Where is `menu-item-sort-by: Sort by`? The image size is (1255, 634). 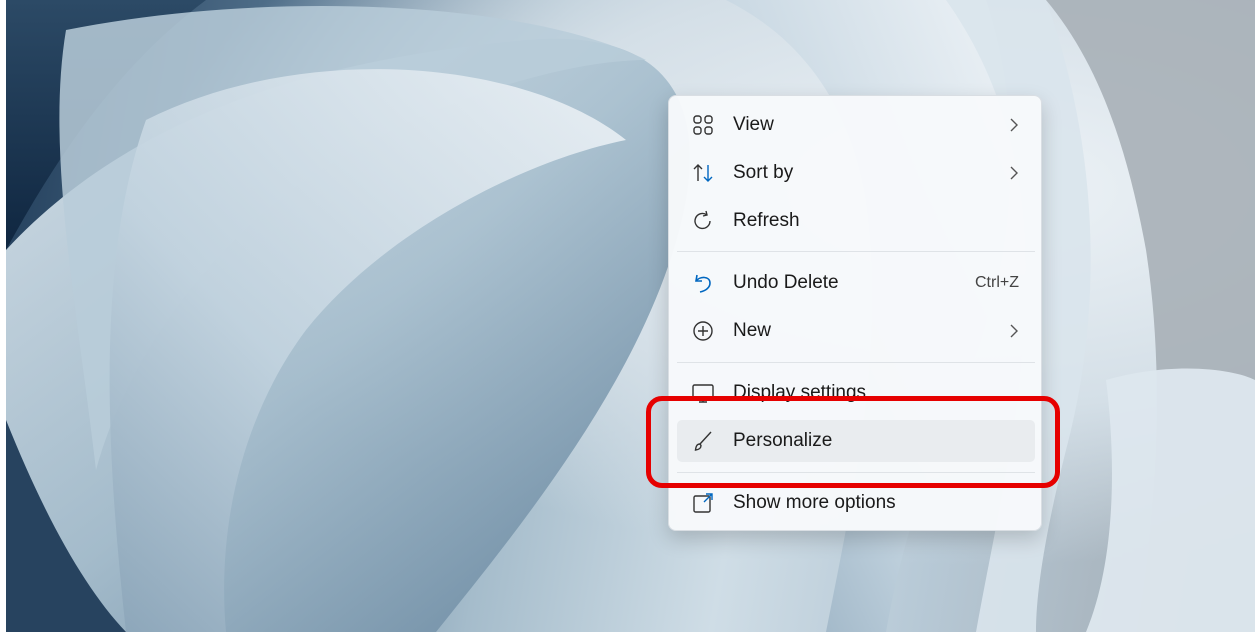 menu-item-sort-by: Sort by is located at coordinates (856, 173).